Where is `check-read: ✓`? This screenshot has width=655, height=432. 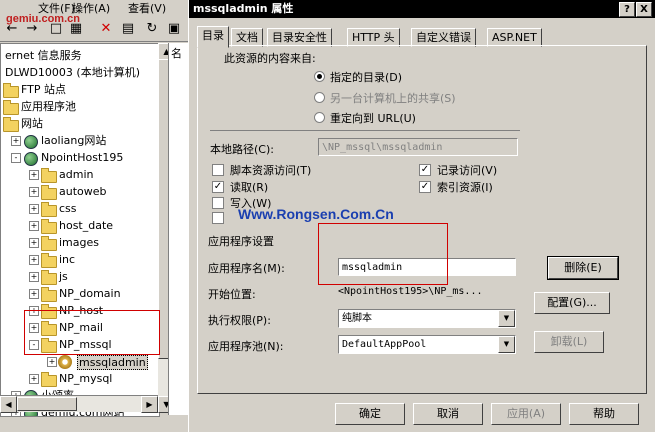 check-read: ✓ is located at coordinates (218, 187).